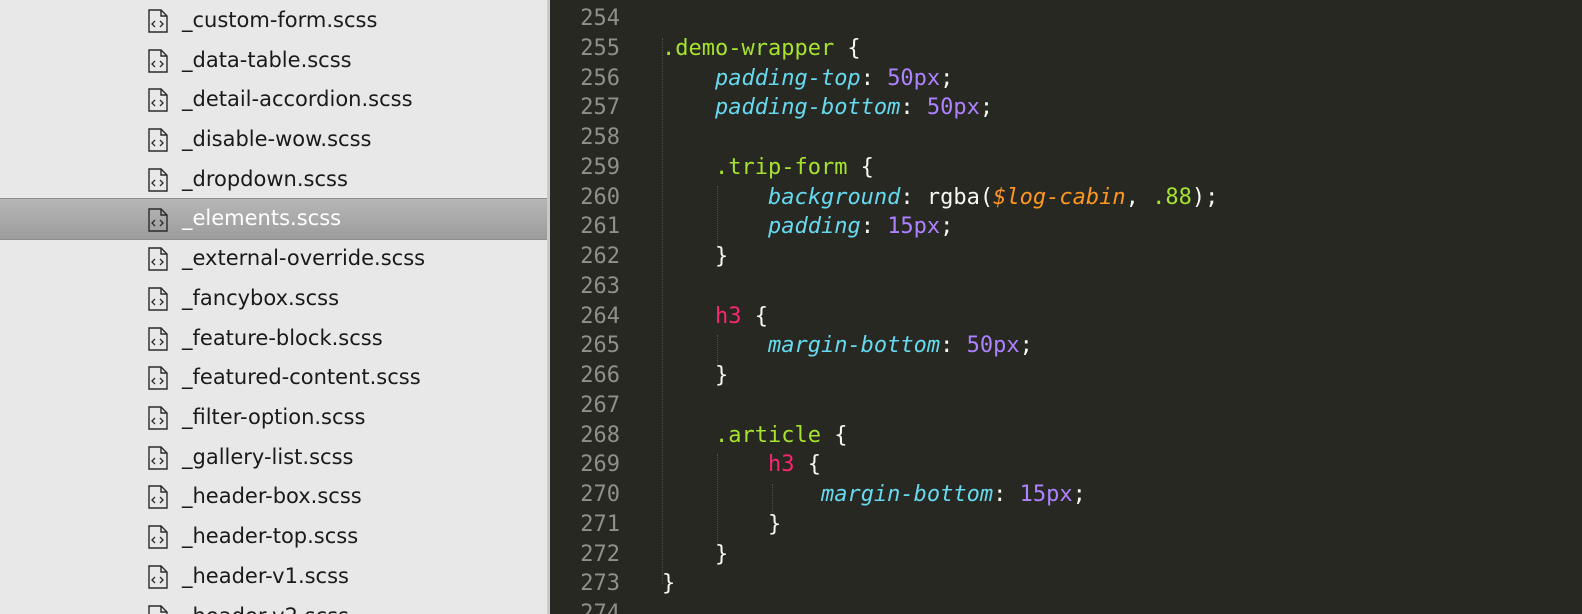  Describe the element at coordinates (600, 584) in the screenshot. I see `line-number: 273` at that location.